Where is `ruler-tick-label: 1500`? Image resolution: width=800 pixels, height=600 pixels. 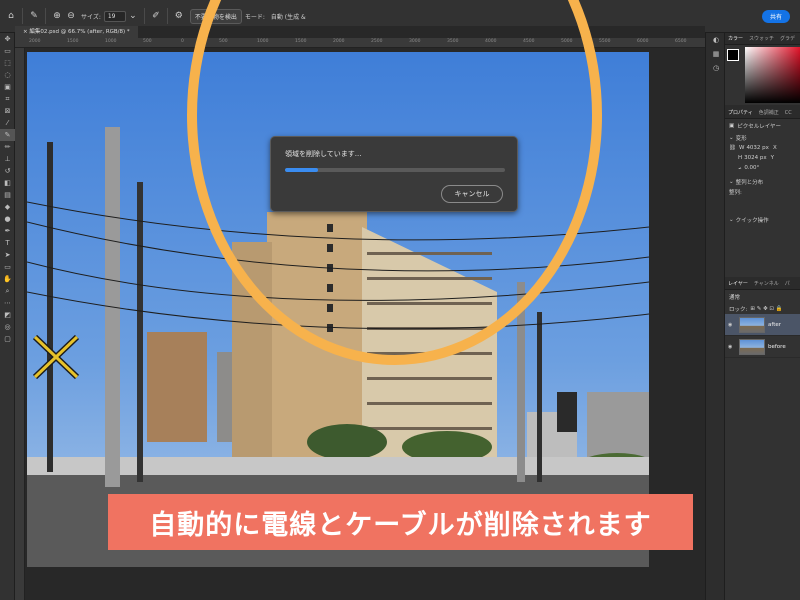 ruler-tick-label: 1500 is located at coordinates (301, 41).